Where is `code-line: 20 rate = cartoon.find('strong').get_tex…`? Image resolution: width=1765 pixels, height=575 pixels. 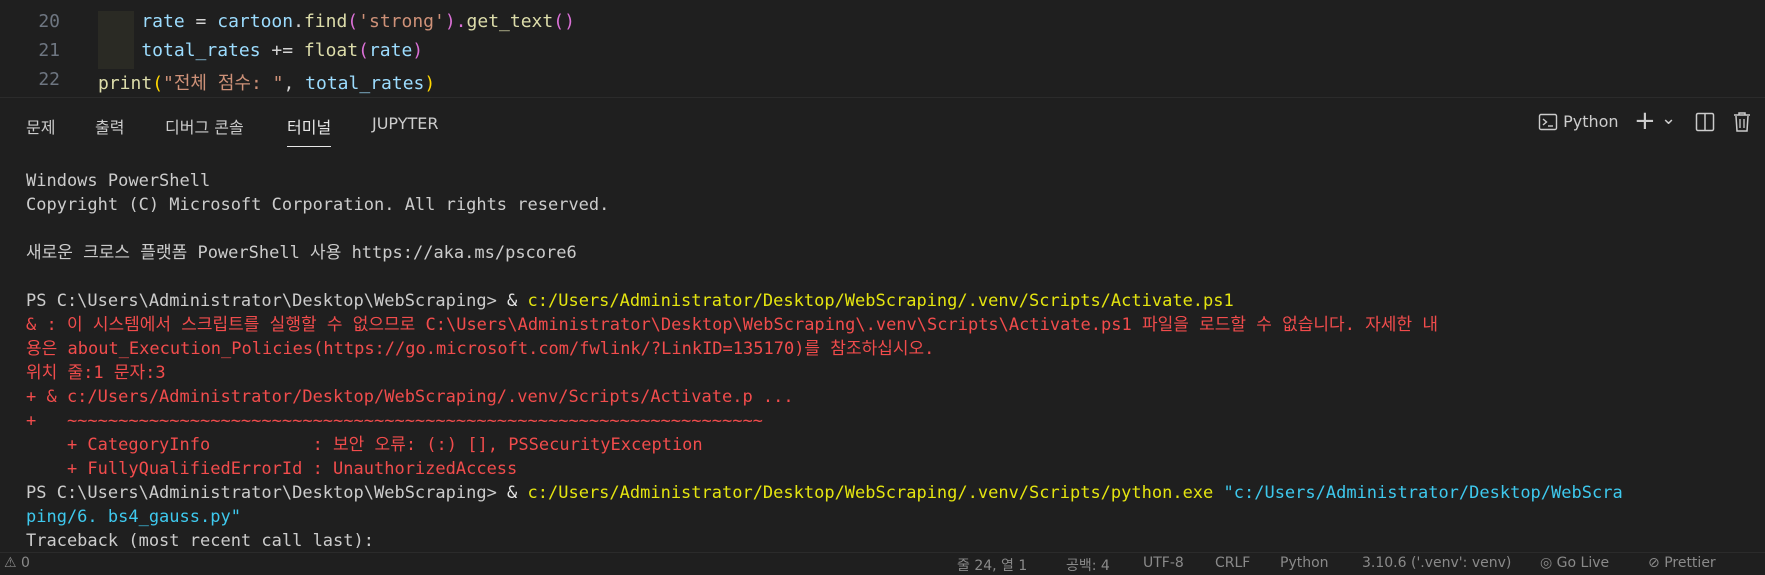 code-line: 20 rate = cartoon.find('strong').get_tex… is located at coordinates (882, 25).